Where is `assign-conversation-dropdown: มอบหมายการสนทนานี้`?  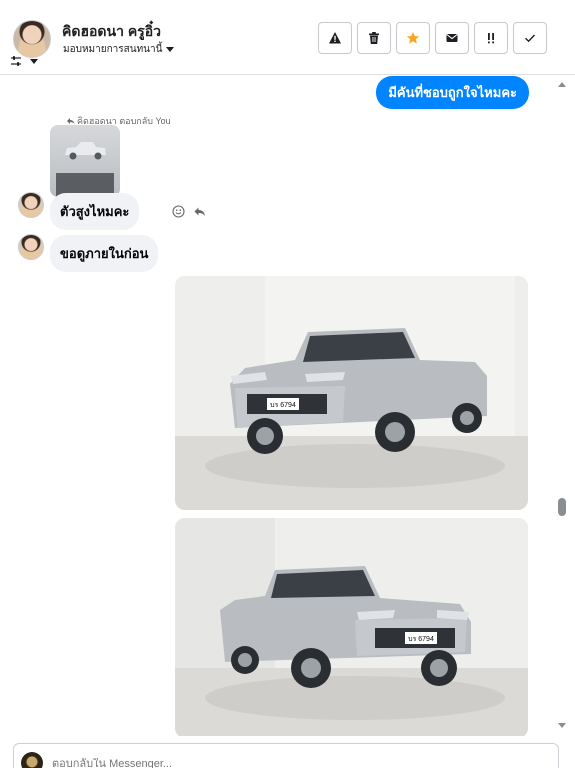 assign-conversation-dropdown: มอบหมายการสนทนานี้ is located at coordinates (119, 49).